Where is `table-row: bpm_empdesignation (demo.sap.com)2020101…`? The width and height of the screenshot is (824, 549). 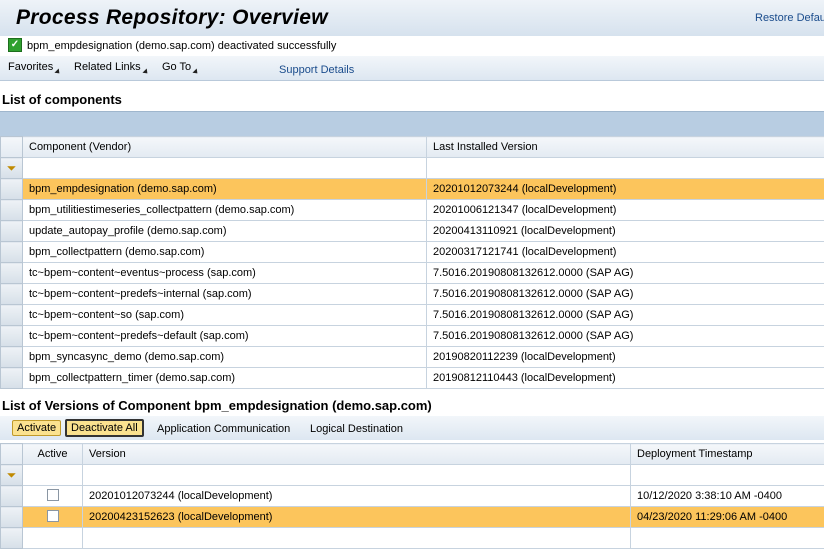 table-row: bpm_empdesignation (demo.sap.com)2020101… is located at coordinates (412, 189).